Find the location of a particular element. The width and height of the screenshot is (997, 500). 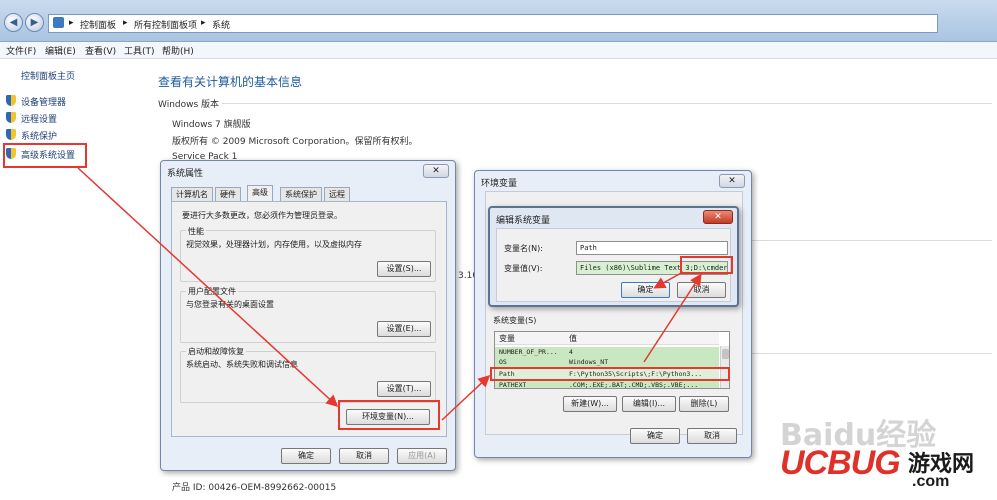

ucbug-logo: UCBUG is located at coordinates (840, 463).